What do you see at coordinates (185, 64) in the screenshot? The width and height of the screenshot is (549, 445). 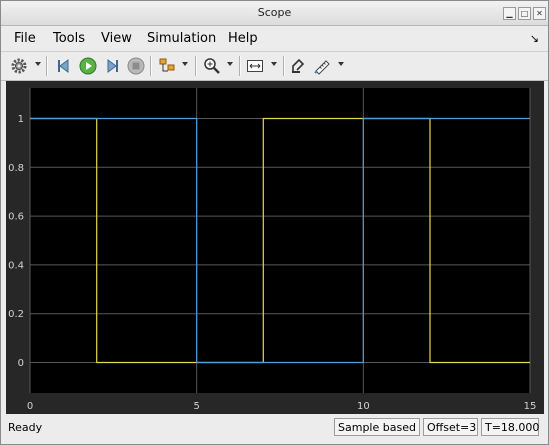 I see `signal-dropdown-icon` at bounding box center [185, 64].